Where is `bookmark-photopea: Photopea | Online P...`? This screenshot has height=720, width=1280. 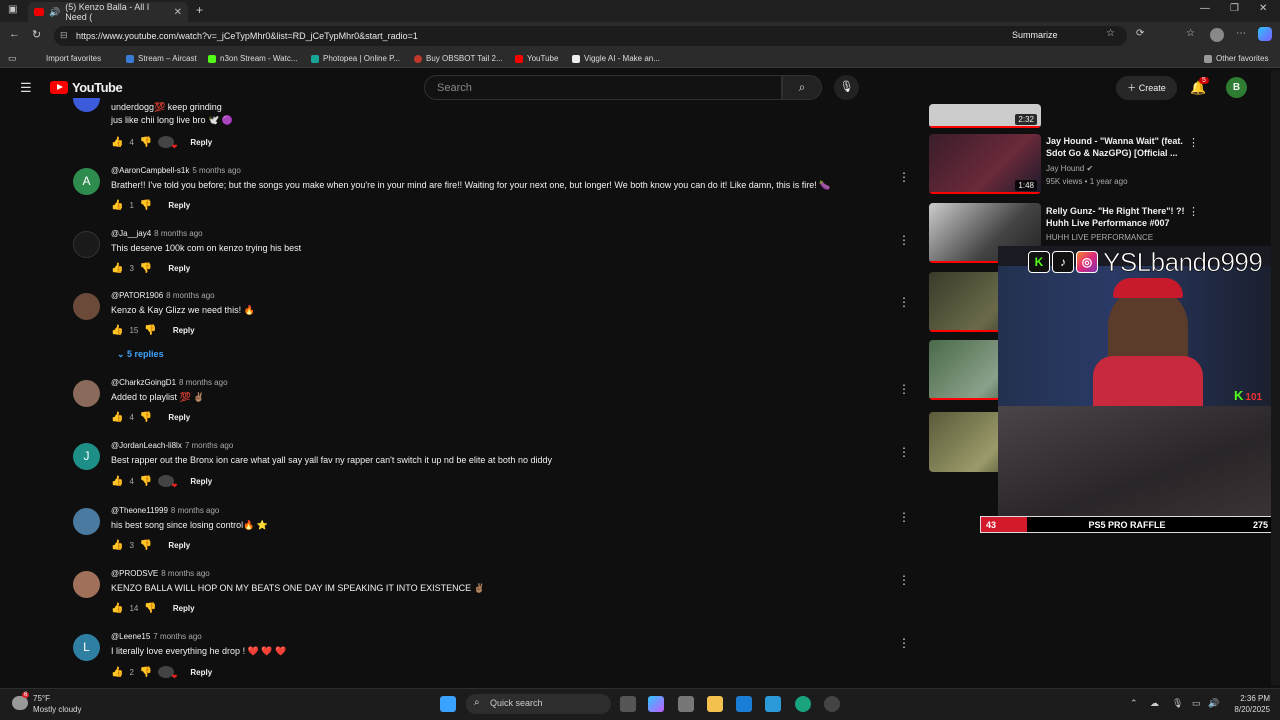 bookmark-photopea: Photopea | Online P... is located at coordinates (355, 58).